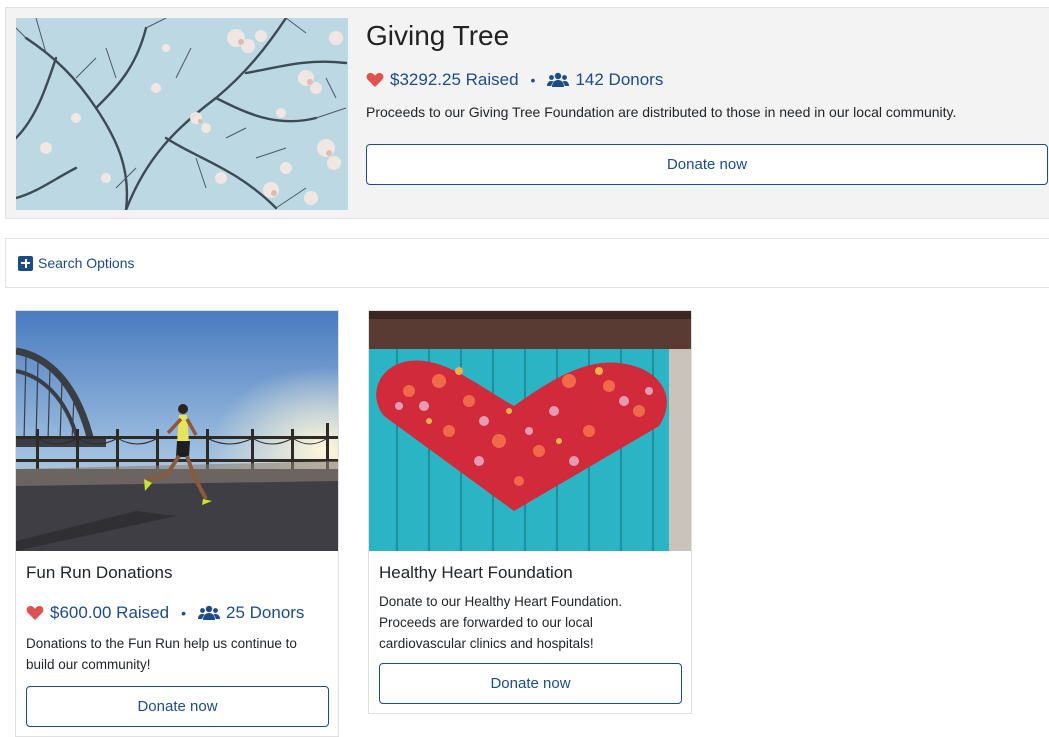 The height and width of the screenshot is (737, 1049). Describe the element at coordinates (527, 263) in the screenshot. I see `search-options-toggle: Search Options` at that location.